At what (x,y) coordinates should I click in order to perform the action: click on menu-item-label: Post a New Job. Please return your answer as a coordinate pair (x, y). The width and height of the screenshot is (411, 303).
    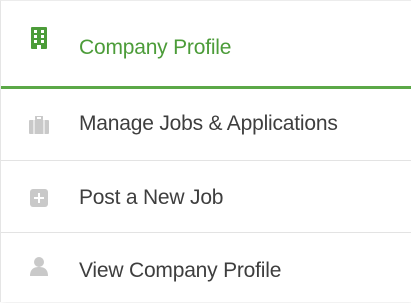
    Looking at the image, I should click on (151, 197).